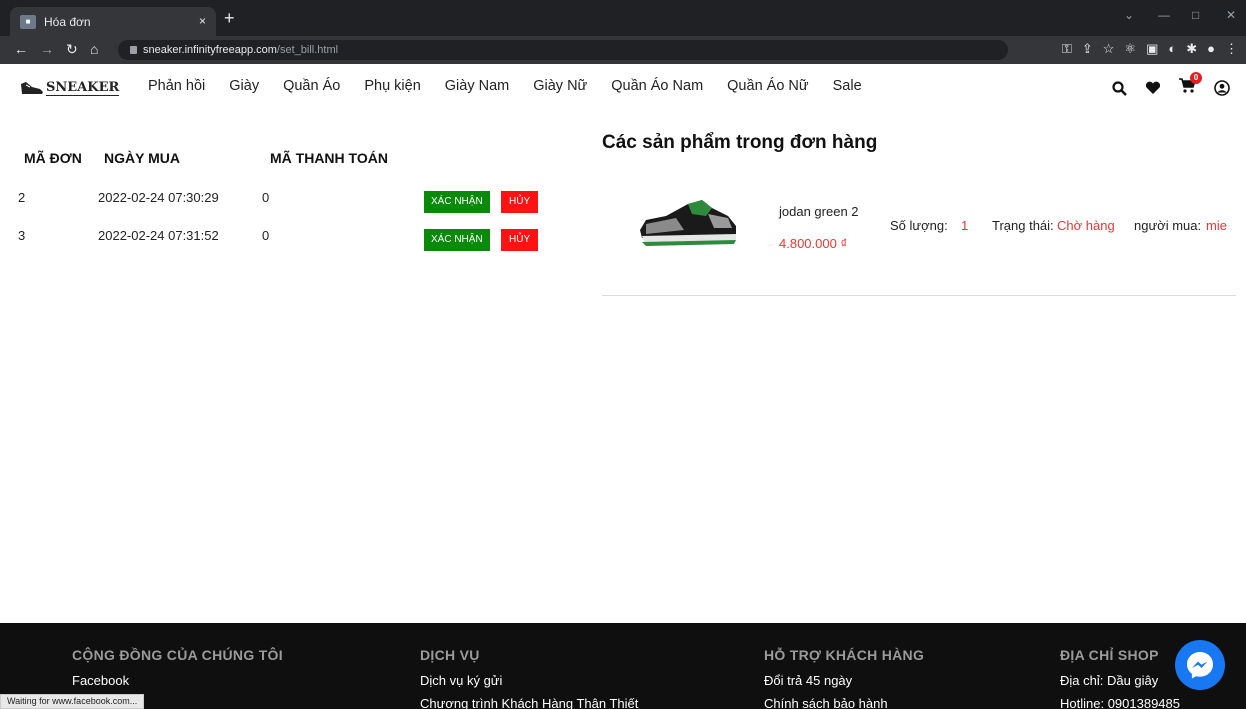 This screenshot has height=709, width=1246. Describe the element at coordinates (176, 86) in the screenshot. I see `nav-item-feedback: Phản hồi` at that location.